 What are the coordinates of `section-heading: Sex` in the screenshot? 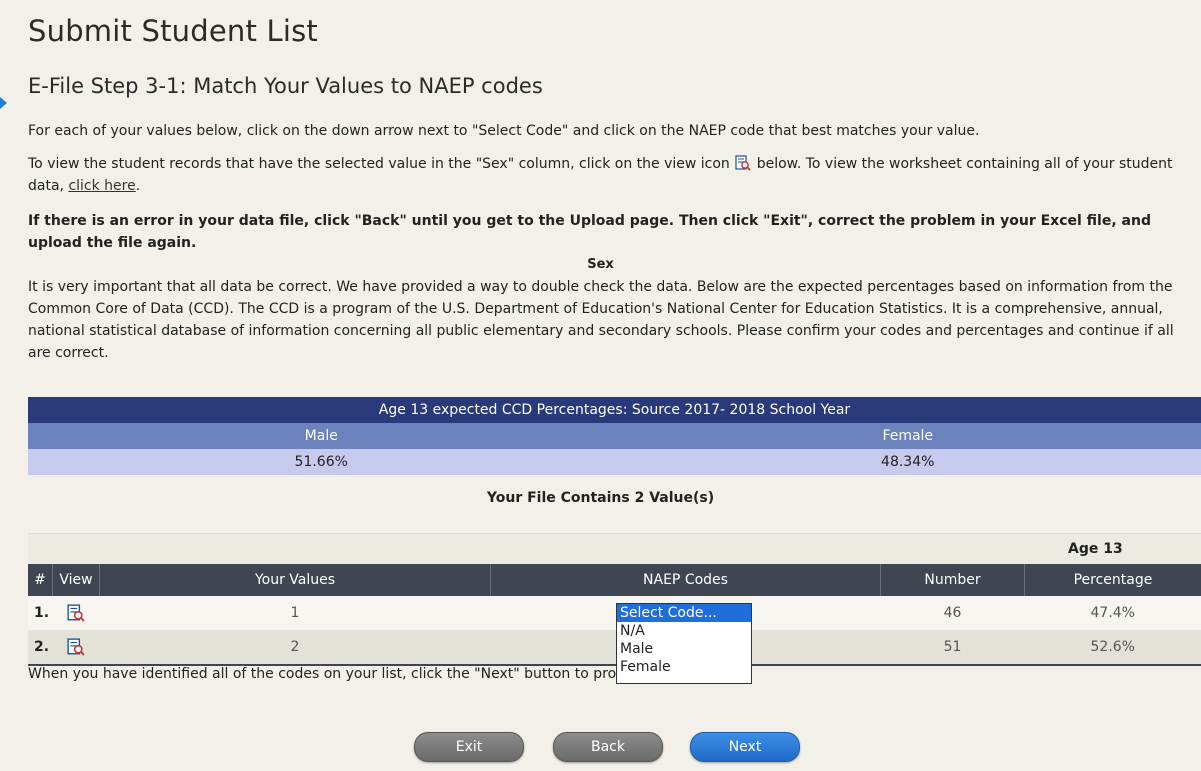 It's located at (600, 264).